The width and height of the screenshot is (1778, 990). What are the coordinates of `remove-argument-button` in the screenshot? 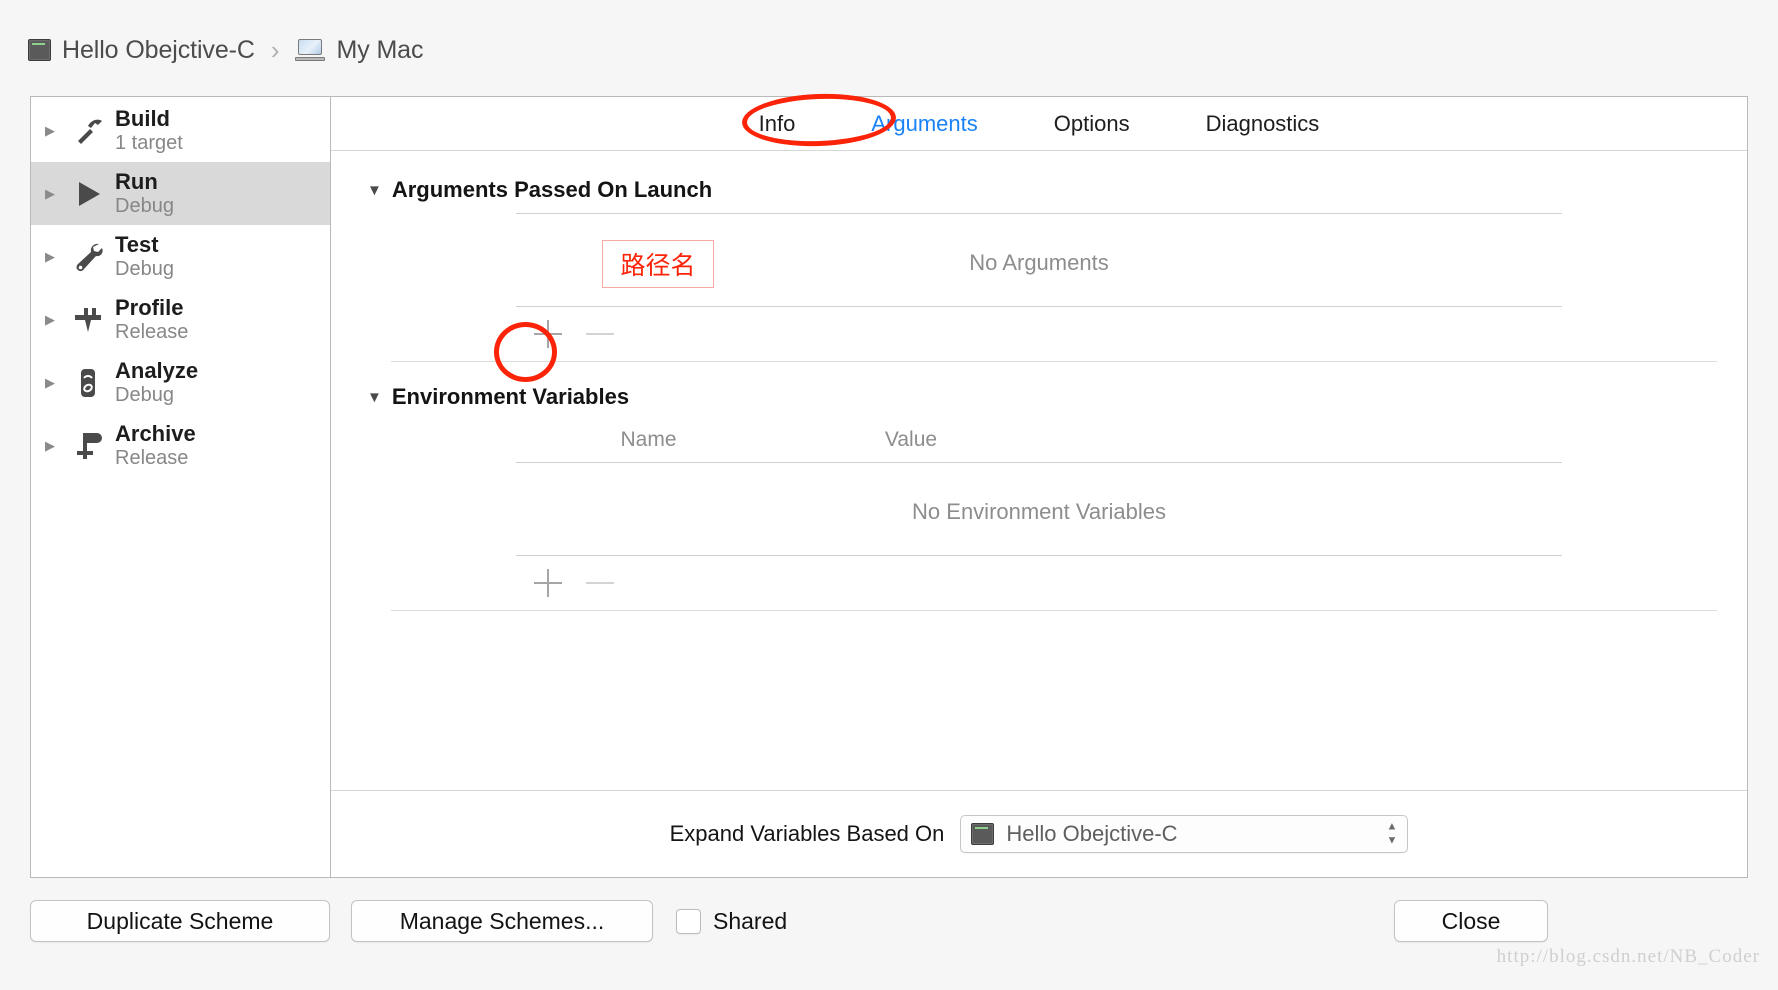 It's located at (600, 334).